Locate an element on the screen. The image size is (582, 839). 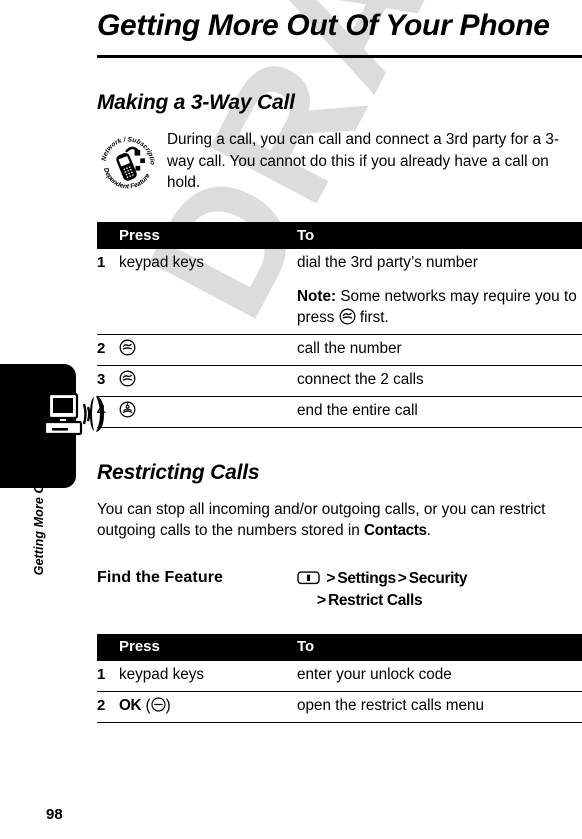
menu-item-security: Security is located at coordinates (438, 578).